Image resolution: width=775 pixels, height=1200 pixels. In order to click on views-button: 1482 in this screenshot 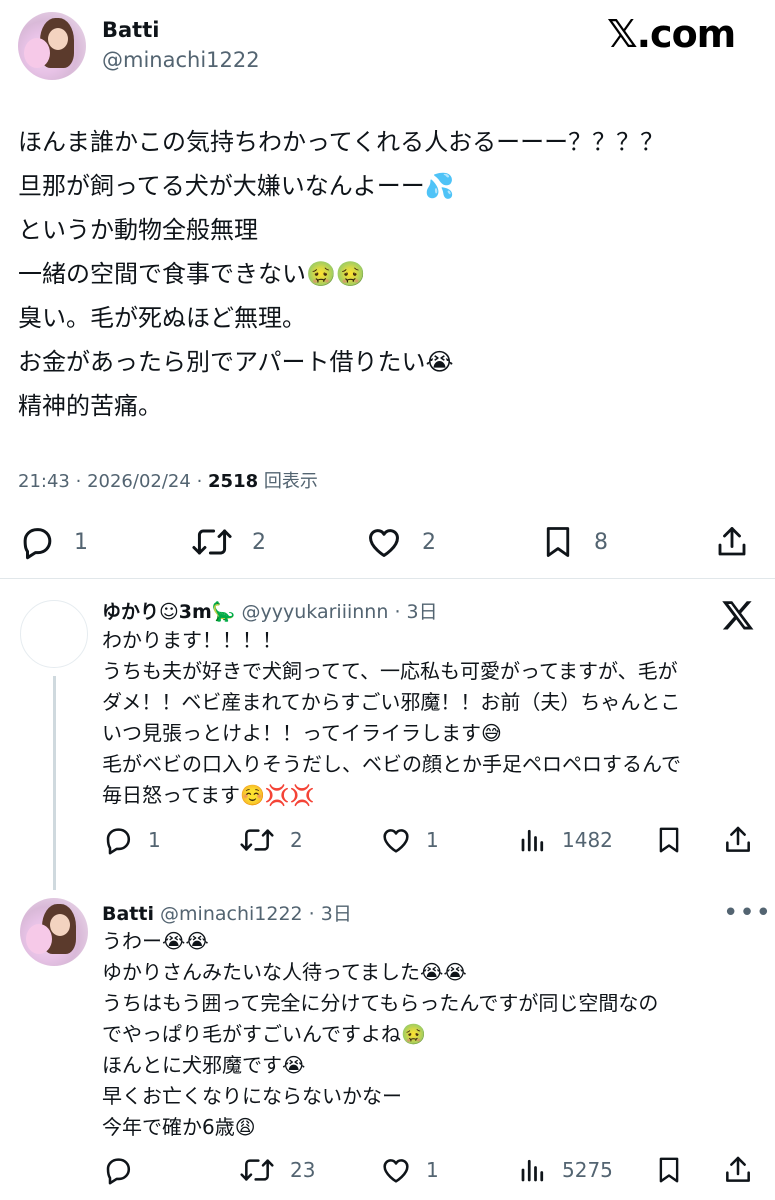, I will do `click(565, 840)`.